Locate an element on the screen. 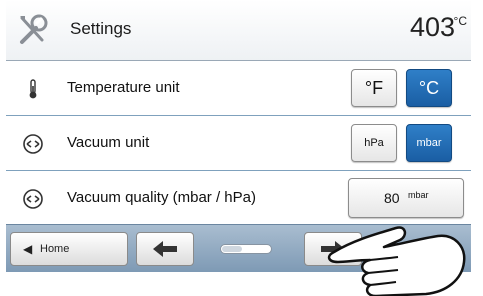  pointing-hand-icon is located at coordinates (396, 261).